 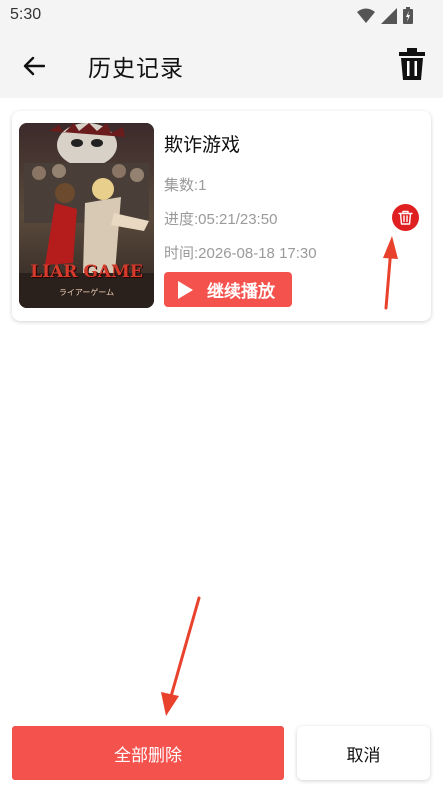 I want to click on item-progress: 进度:05:21/23:50, so click(x=221, y=219).